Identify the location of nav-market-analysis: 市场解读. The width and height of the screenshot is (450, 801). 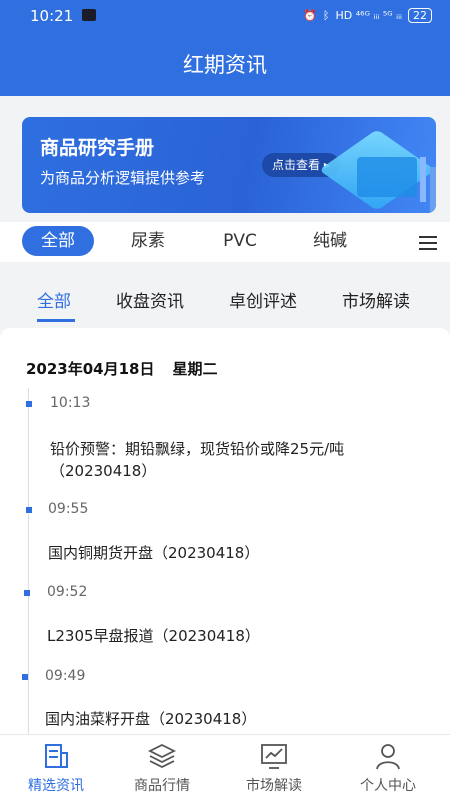
(274, 768).